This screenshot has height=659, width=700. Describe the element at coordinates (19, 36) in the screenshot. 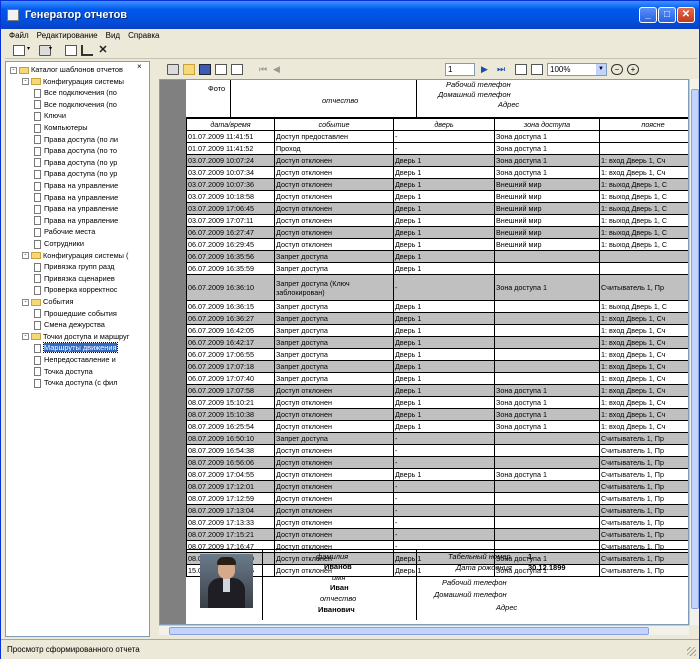

I see `menu-file: Файл` at that location.